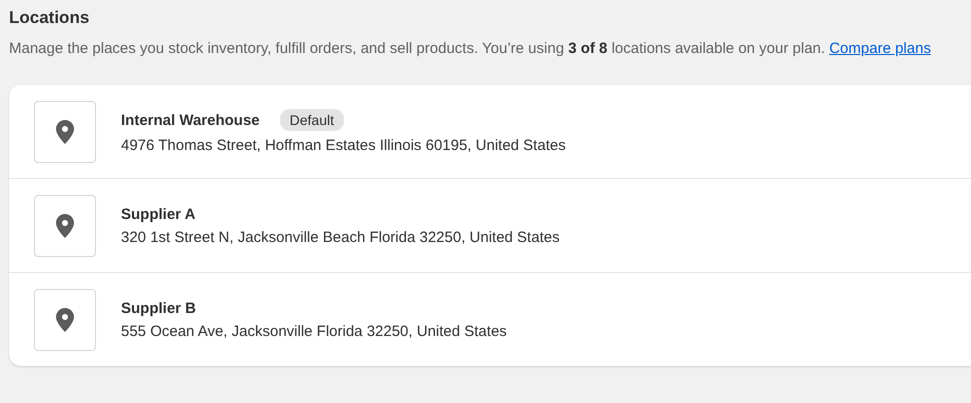 This screenshot has width=971, height=403. Describe the element at coordinates (49, 18) in the screenshot. I see `section-title: Locations` at that location.